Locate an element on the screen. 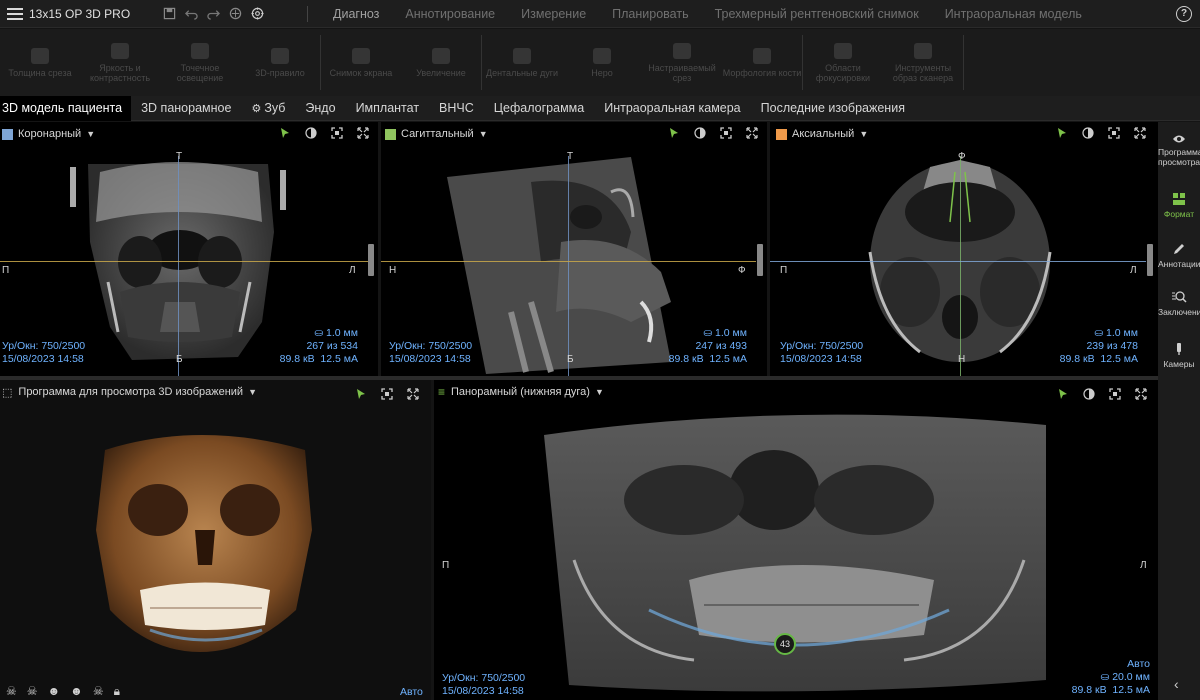  focus-areas-tool: Области фокусировки is located at coordinates (843, 62).